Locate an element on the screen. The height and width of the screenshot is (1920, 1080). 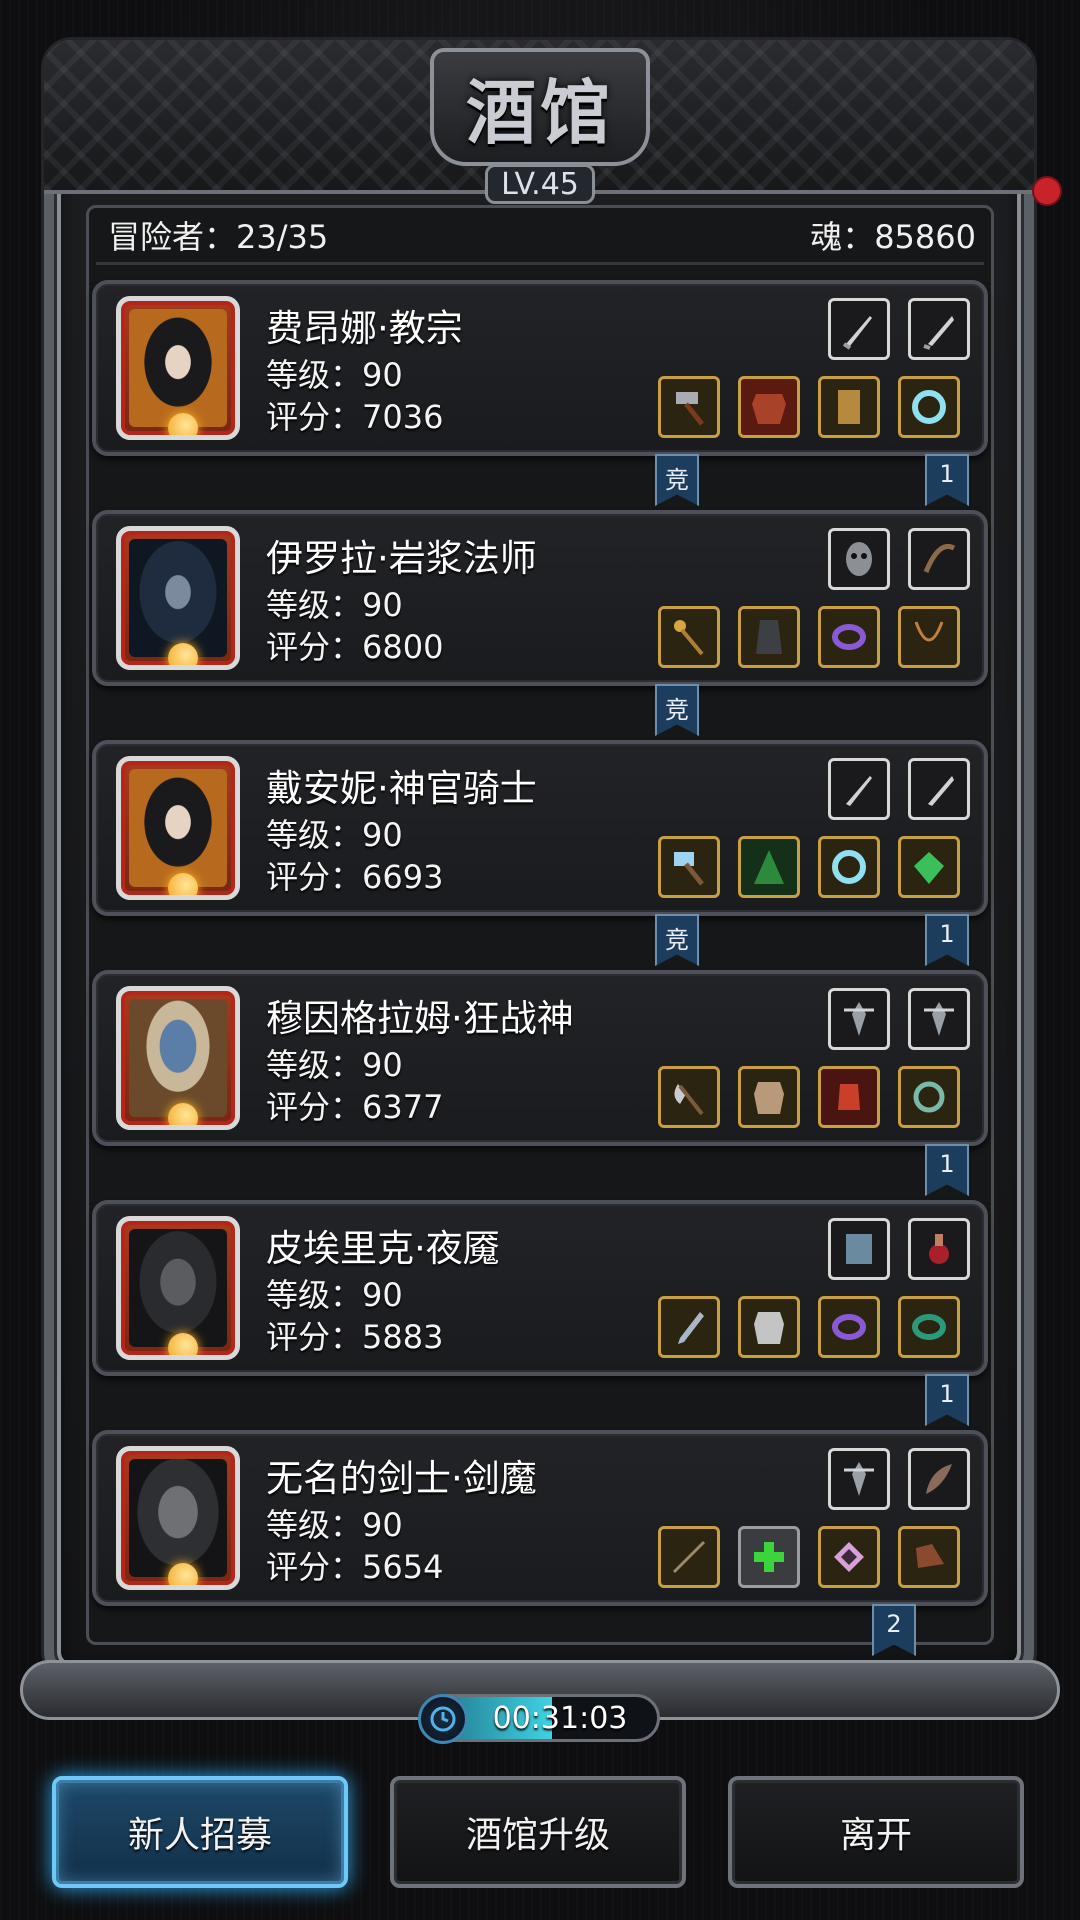
sword-icon is located at coordinates (689, 1327).